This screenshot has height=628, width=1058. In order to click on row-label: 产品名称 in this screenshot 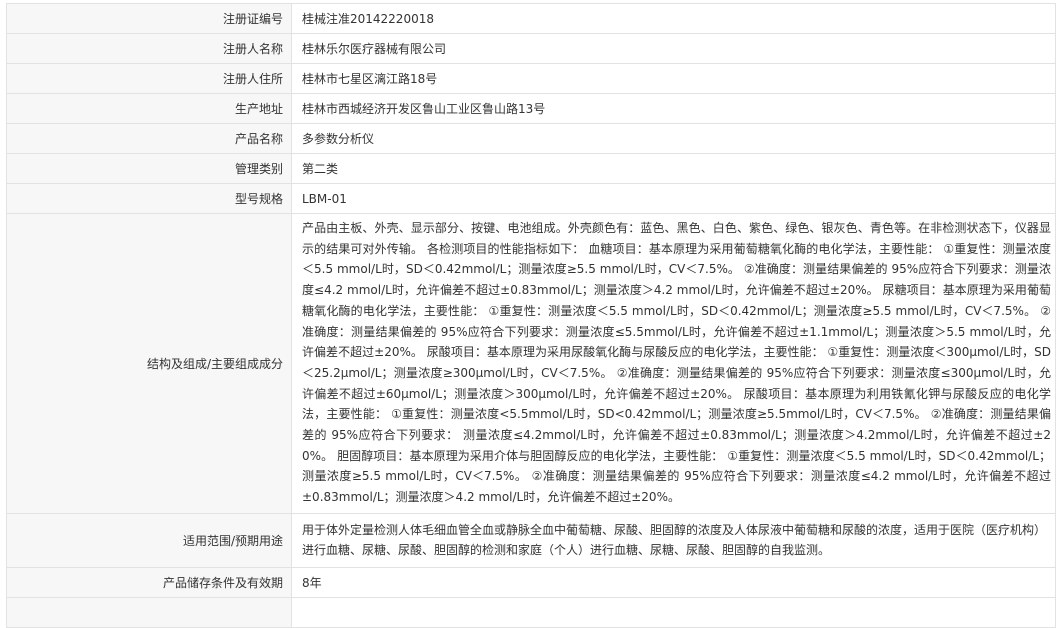, I will do `click(149, 138)`.